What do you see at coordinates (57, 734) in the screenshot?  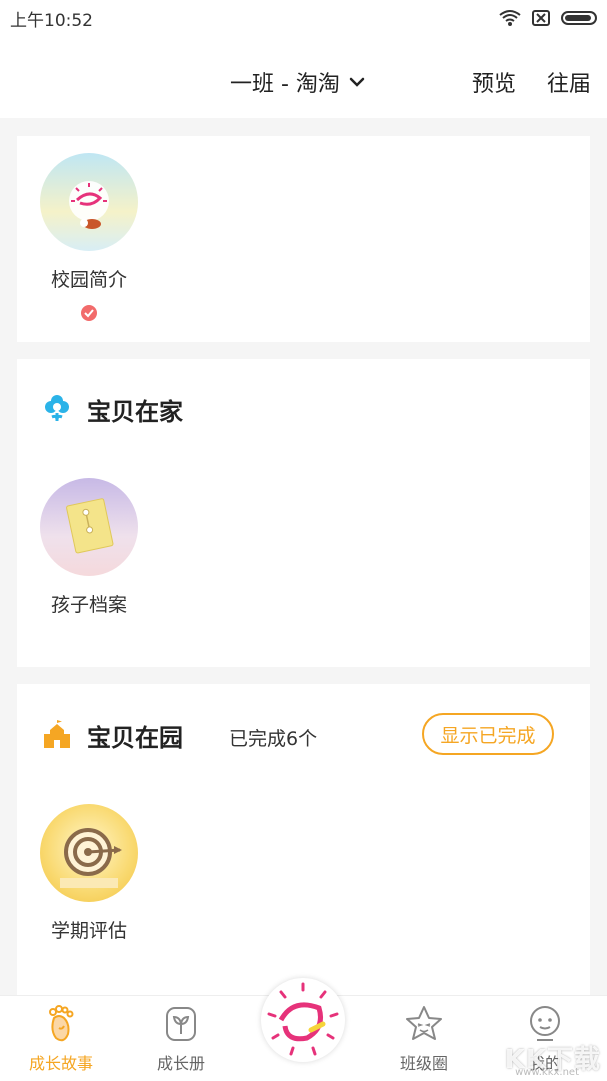 I see `castle-icon` at bounding box center [57, 734].